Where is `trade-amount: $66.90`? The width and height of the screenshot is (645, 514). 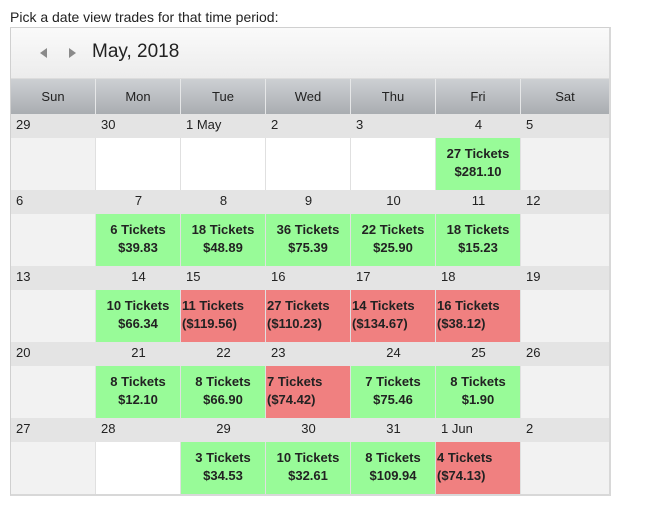 trade-amount: $66.90 is located at coordinates (223, 399).